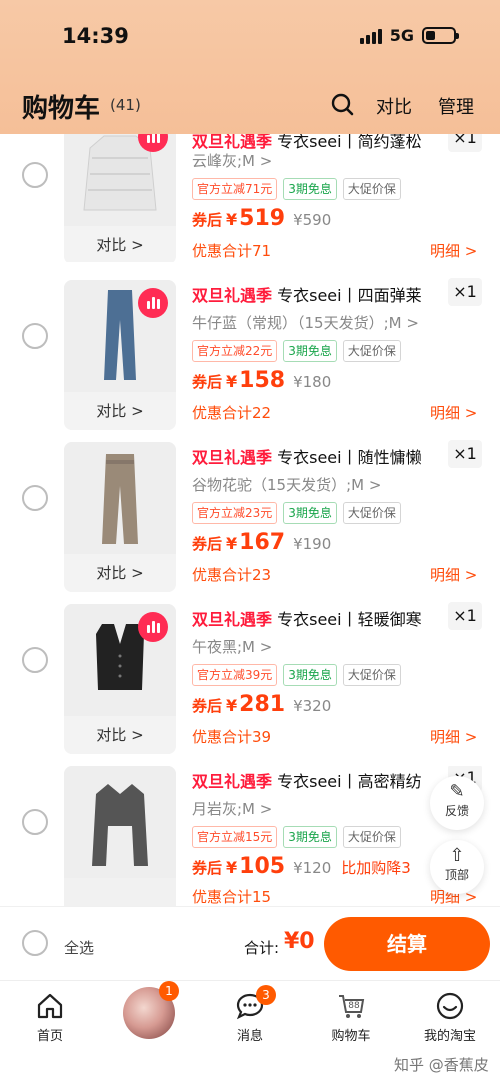 This screenshot has height=1084, width=500. I want to click on original-price: ¥120, so click(312, 868).